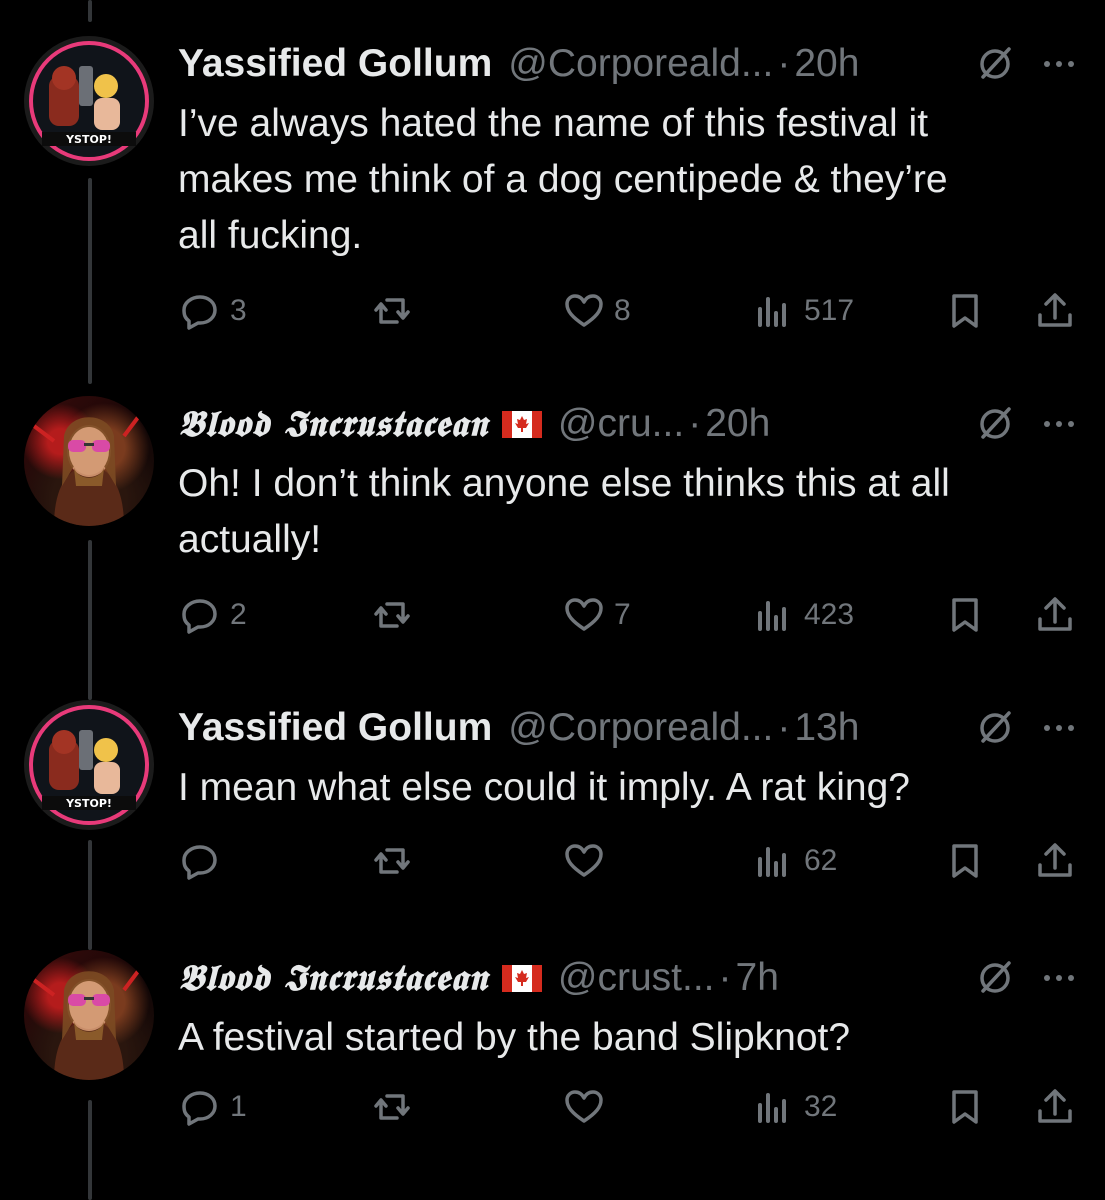 The width and height of the screenshot is (1105, 1200). I want to click on tweet-actions: 62, so click(552, 861).